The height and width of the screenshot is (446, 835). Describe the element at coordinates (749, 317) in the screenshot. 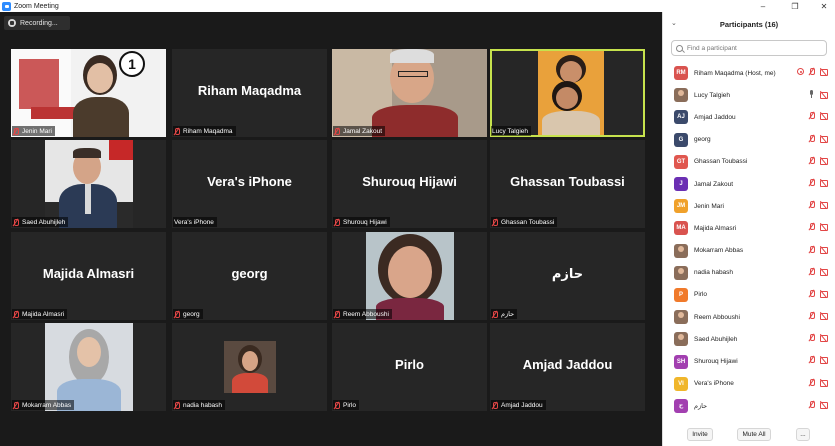

I see `participant-item: Reem Abboushi` at that location.